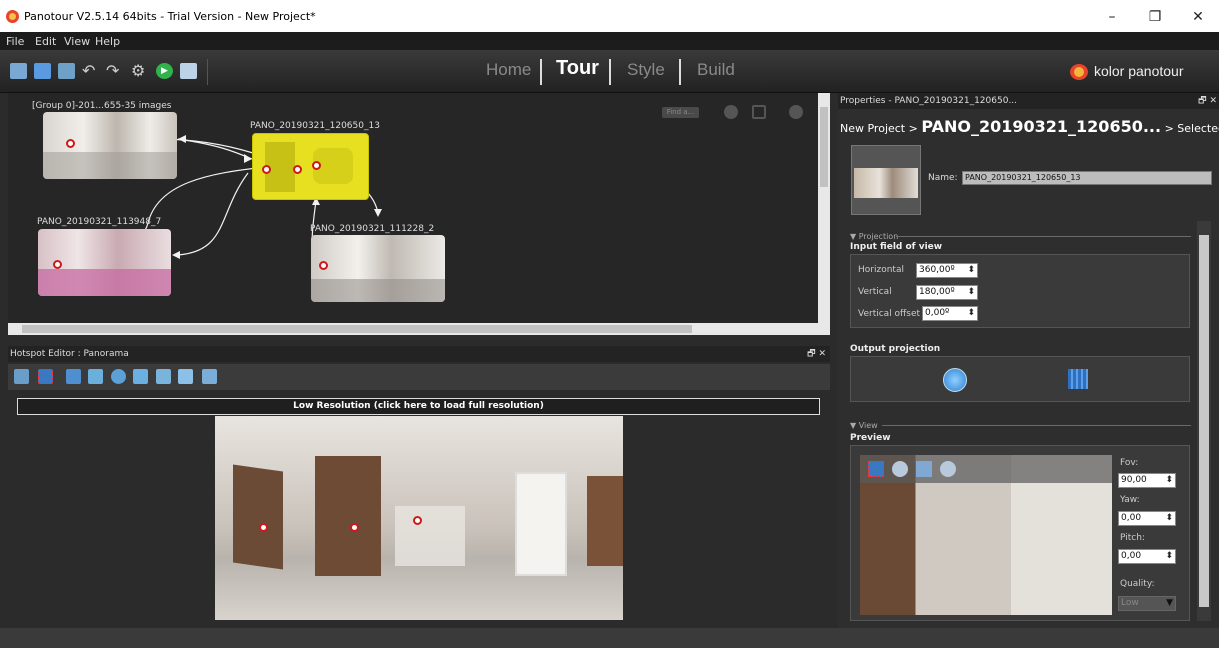  What do you see at coordinates (95, 376) in the screenshot?
I see `add-image-spot-icon` at bounding box center [95, 376].